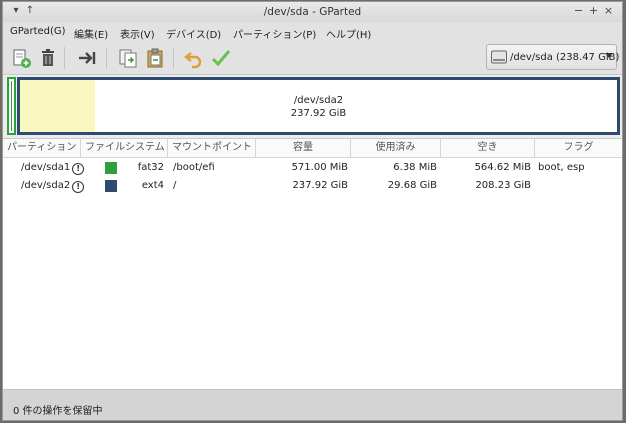 The image size is (626, 423). I want to click on paste-button, so click(155, 58).